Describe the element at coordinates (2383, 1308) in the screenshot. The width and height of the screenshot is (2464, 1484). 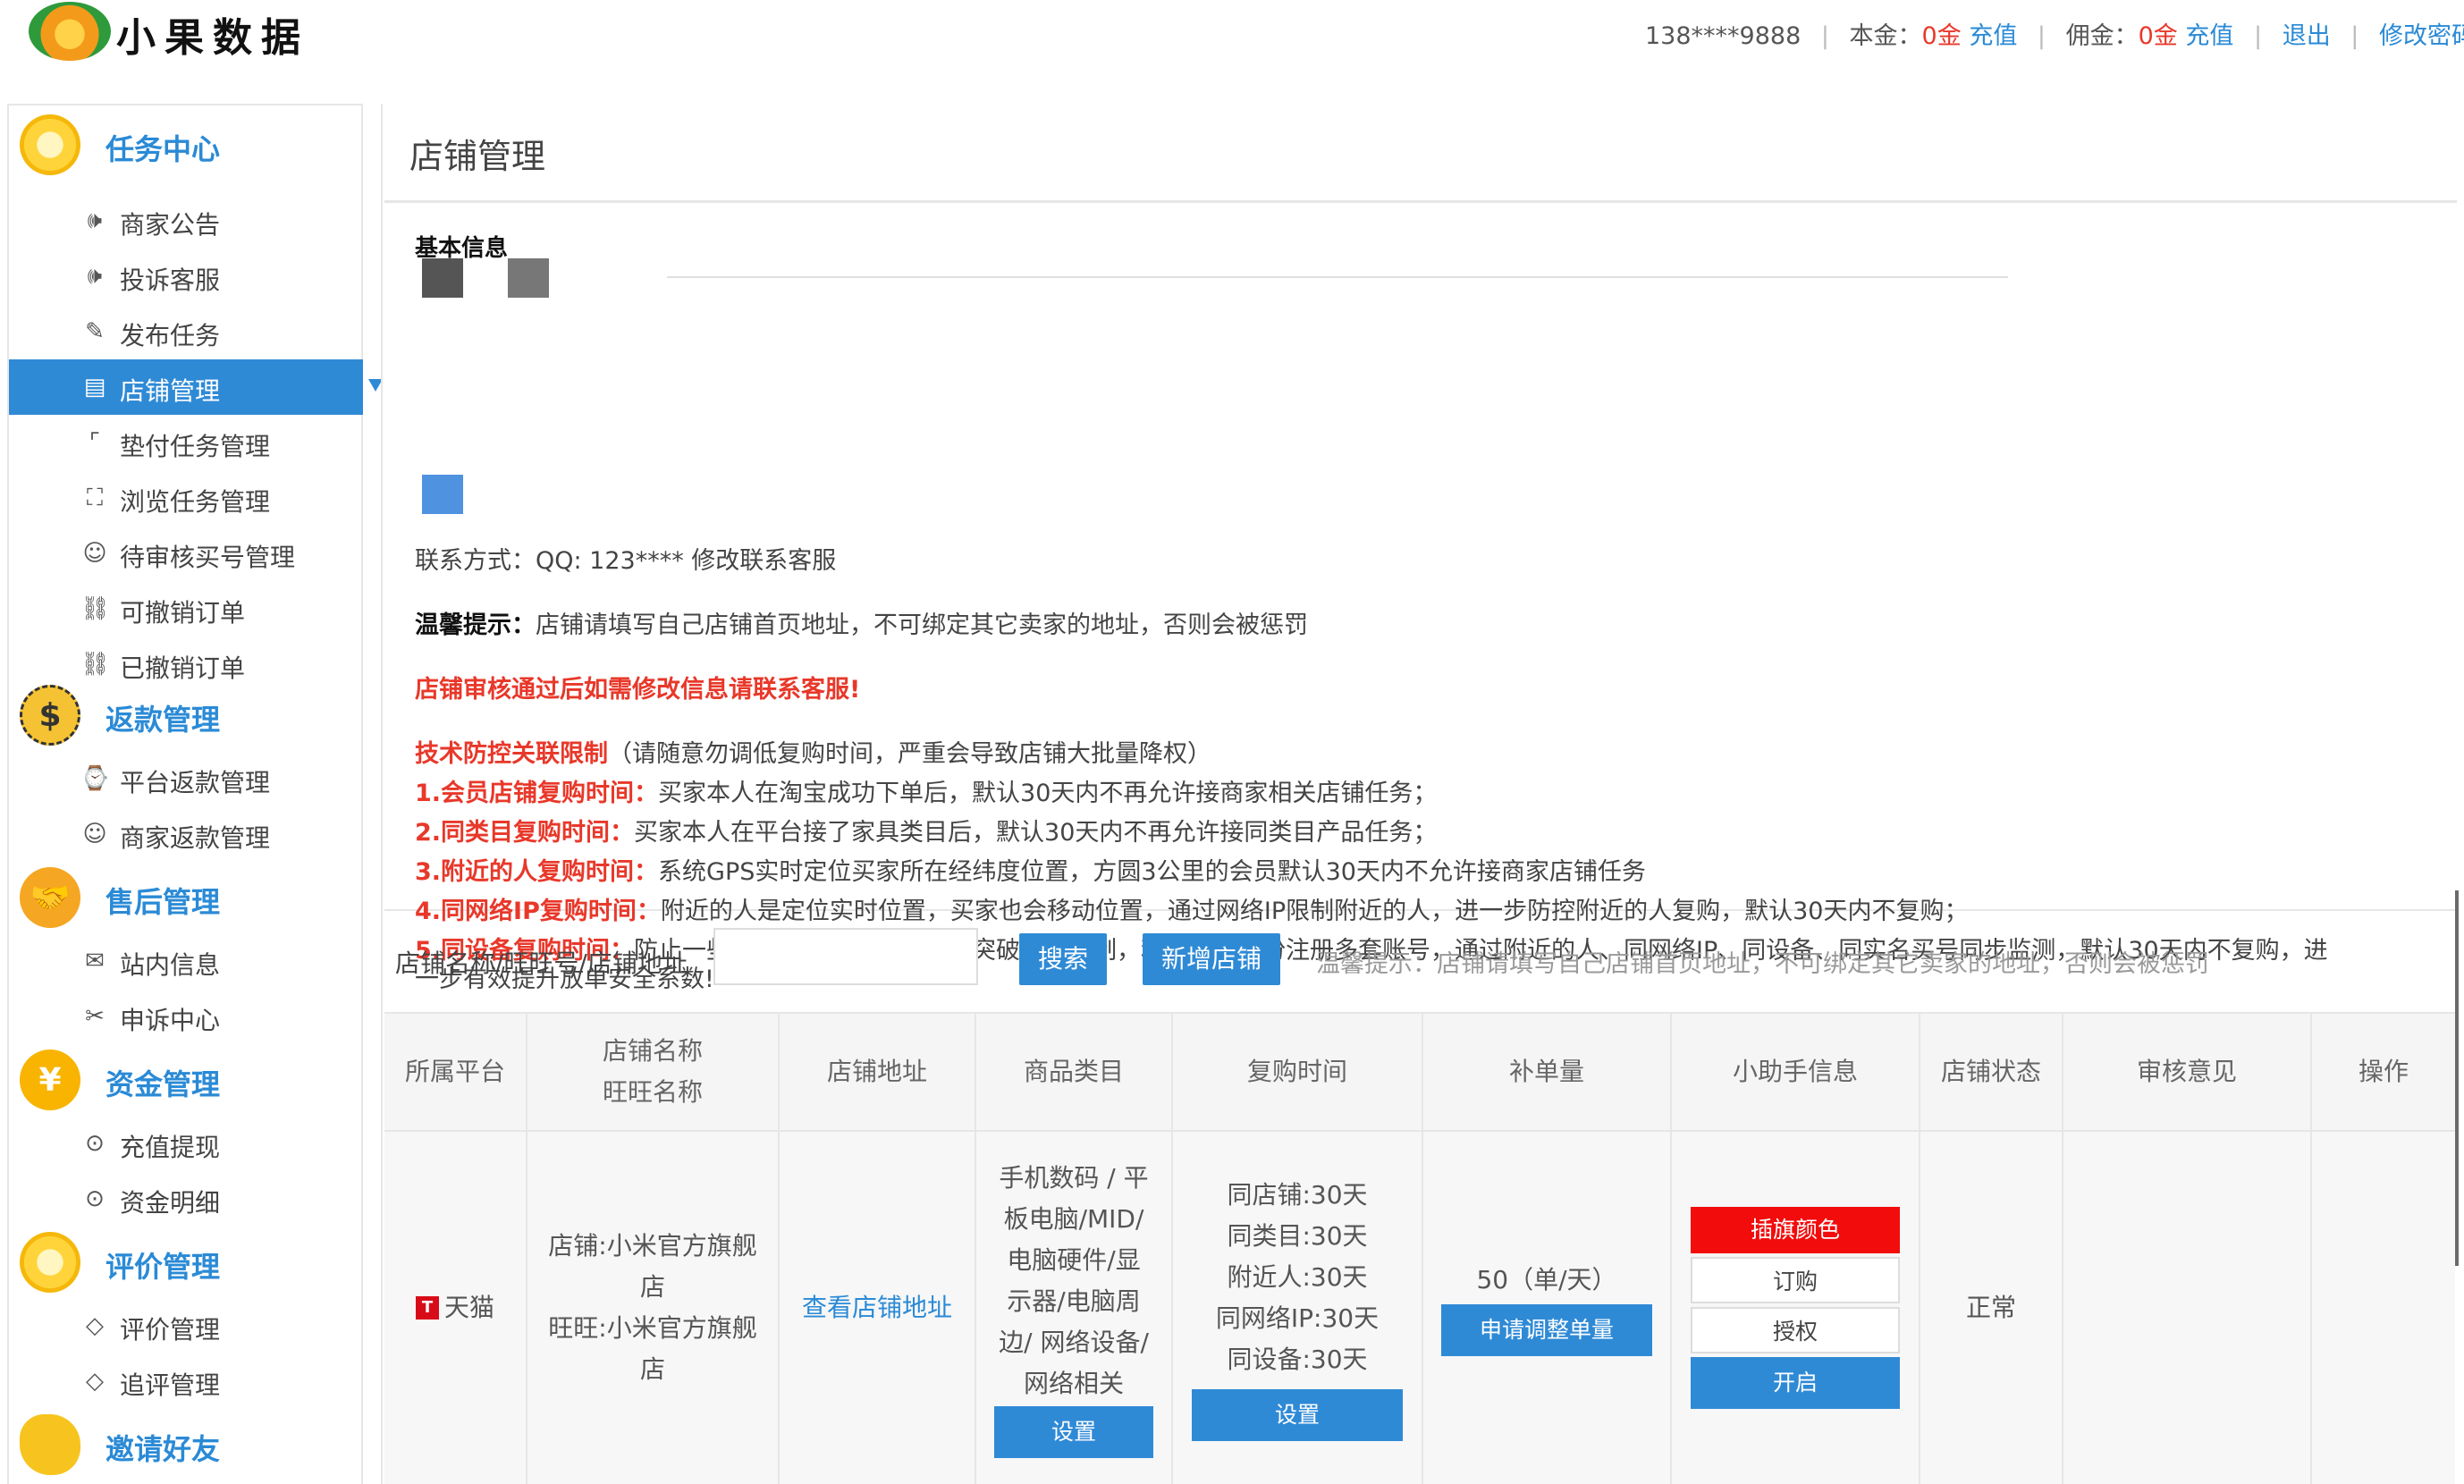
I see `cell-operation` at that location.